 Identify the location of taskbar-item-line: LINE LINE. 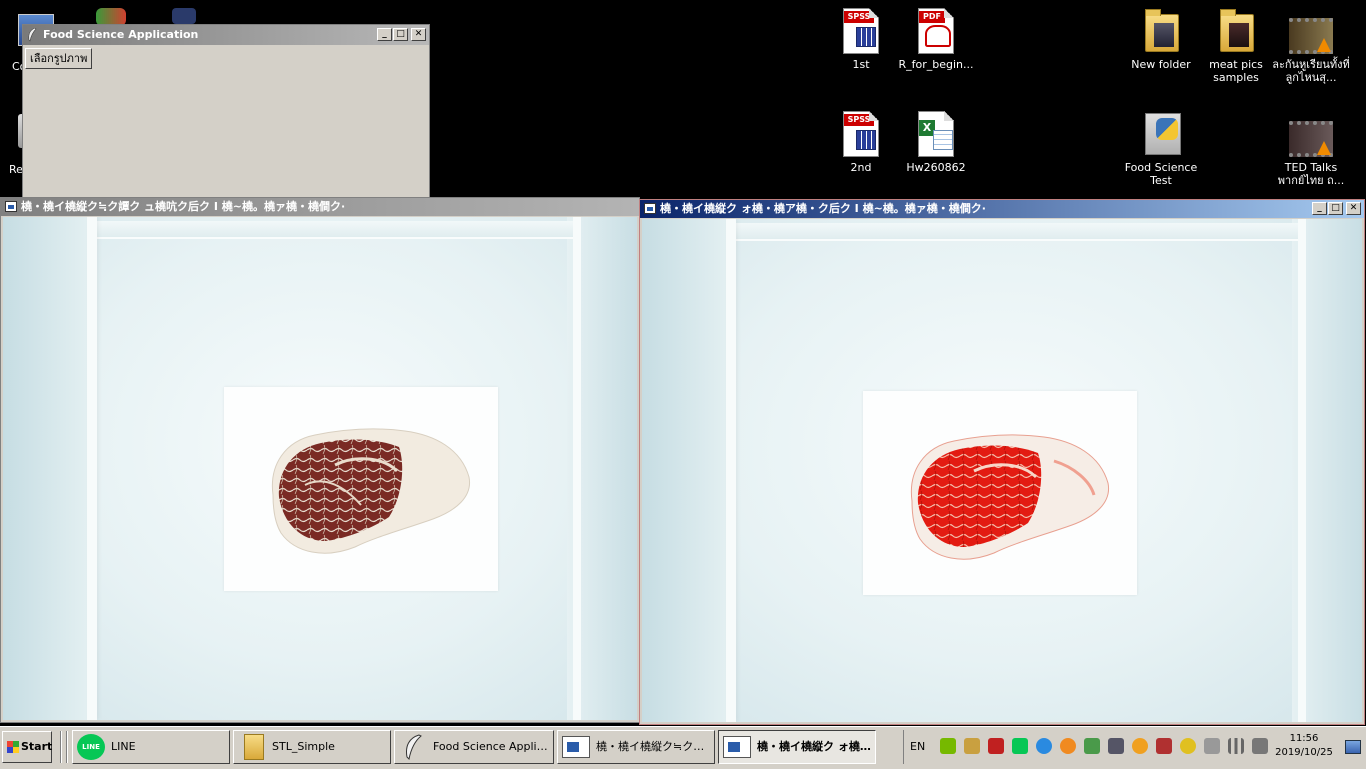
(151, 747).